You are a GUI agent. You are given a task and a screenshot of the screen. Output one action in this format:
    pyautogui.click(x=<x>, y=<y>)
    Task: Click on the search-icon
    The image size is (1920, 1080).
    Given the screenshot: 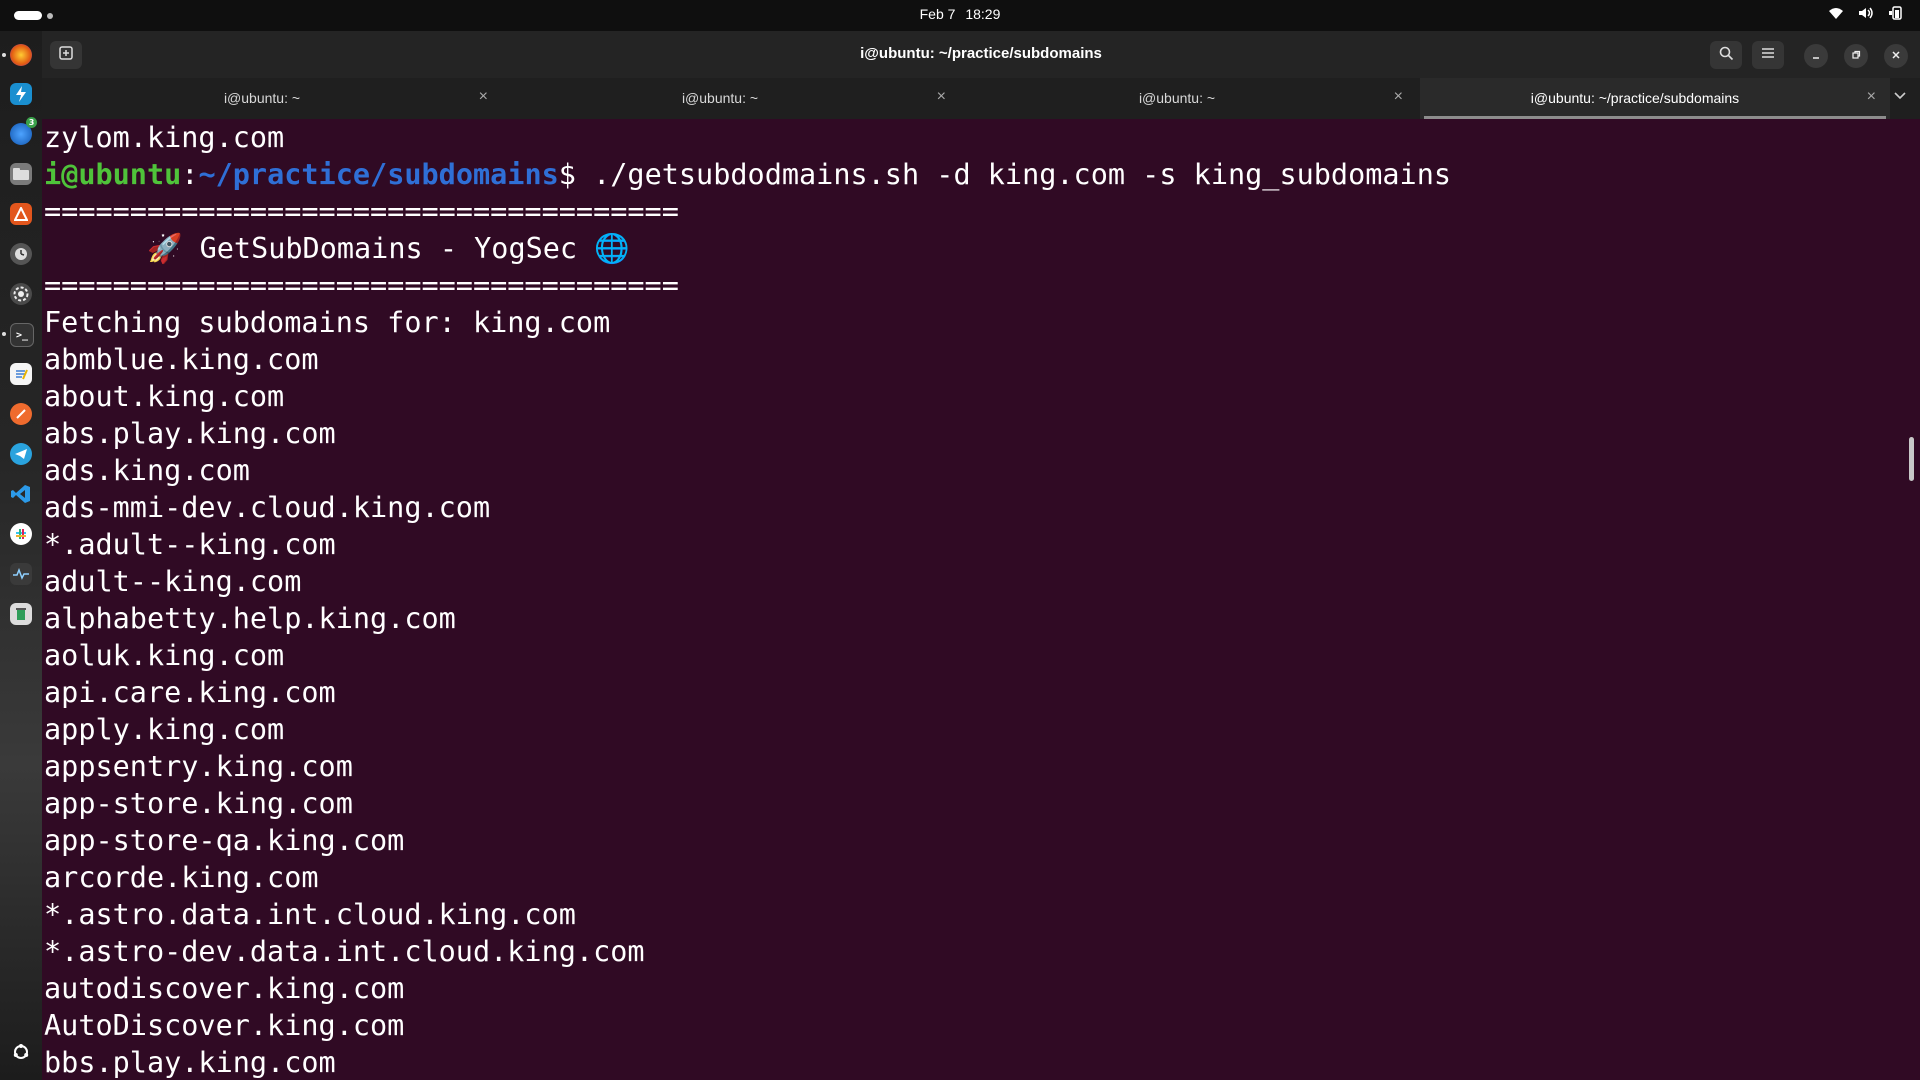 What is the action you would take?
    pyautogui.click(x=1726, y=55)
    